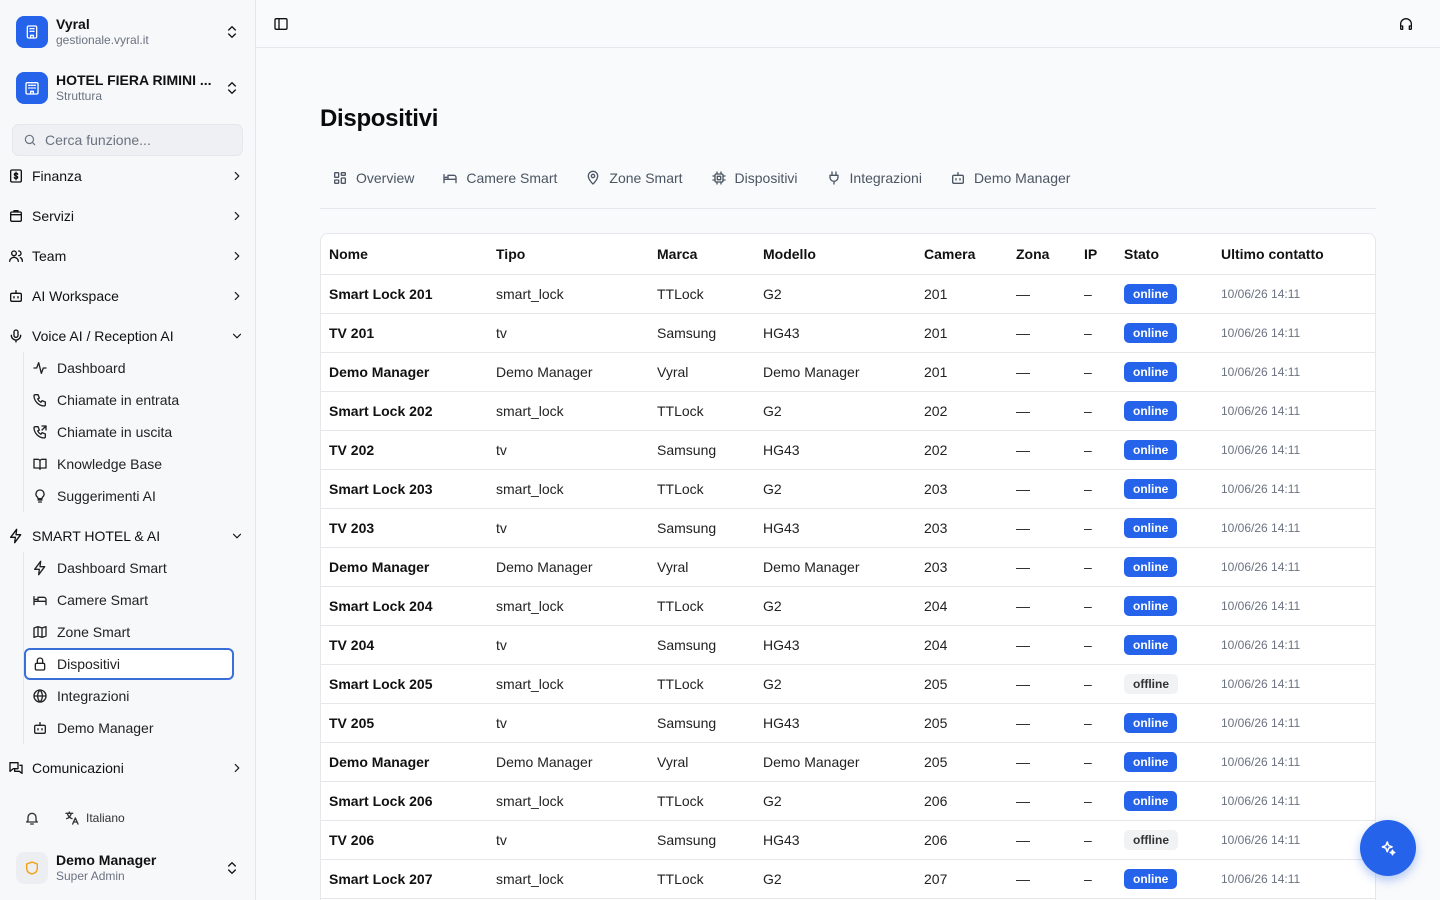 This screenshot has width=1440, height=900. What do you see at coordinates (135, 140) in the screenshot?
I see `search-input` at bounding box center [135, 140].